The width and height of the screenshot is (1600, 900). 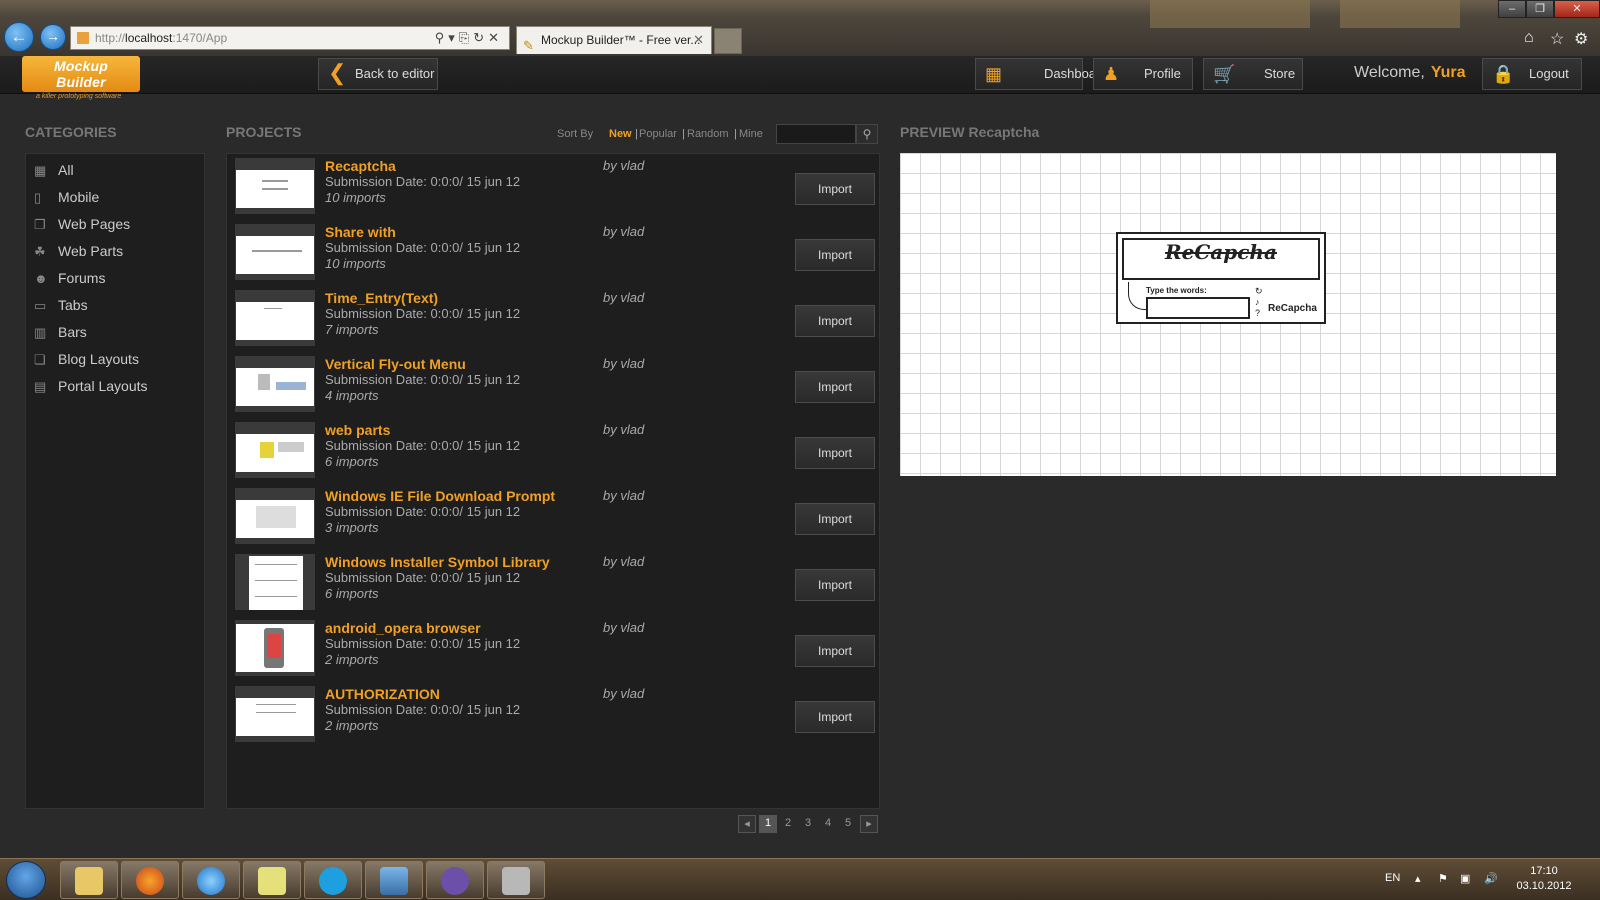 I want to click on forward-arrow-icon: →, so click(x=53, y=37).